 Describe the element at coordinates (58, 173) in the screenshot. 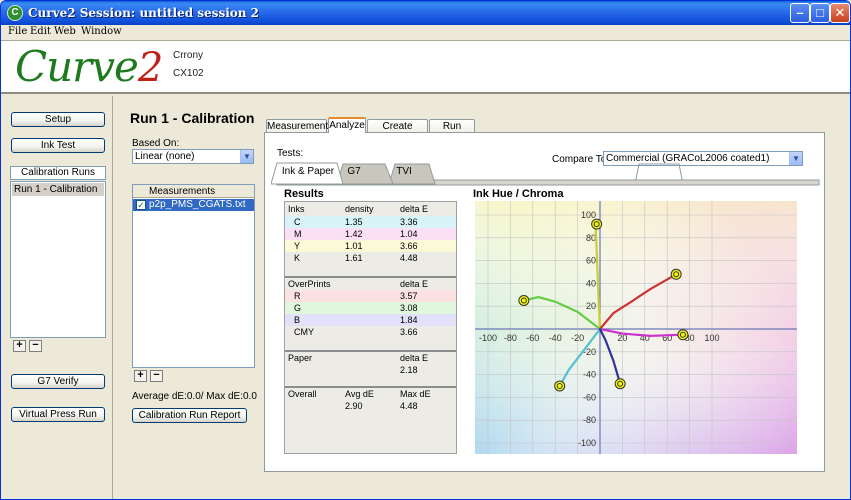

I see `calibration-runs-title: Calibration Runs` at that location.